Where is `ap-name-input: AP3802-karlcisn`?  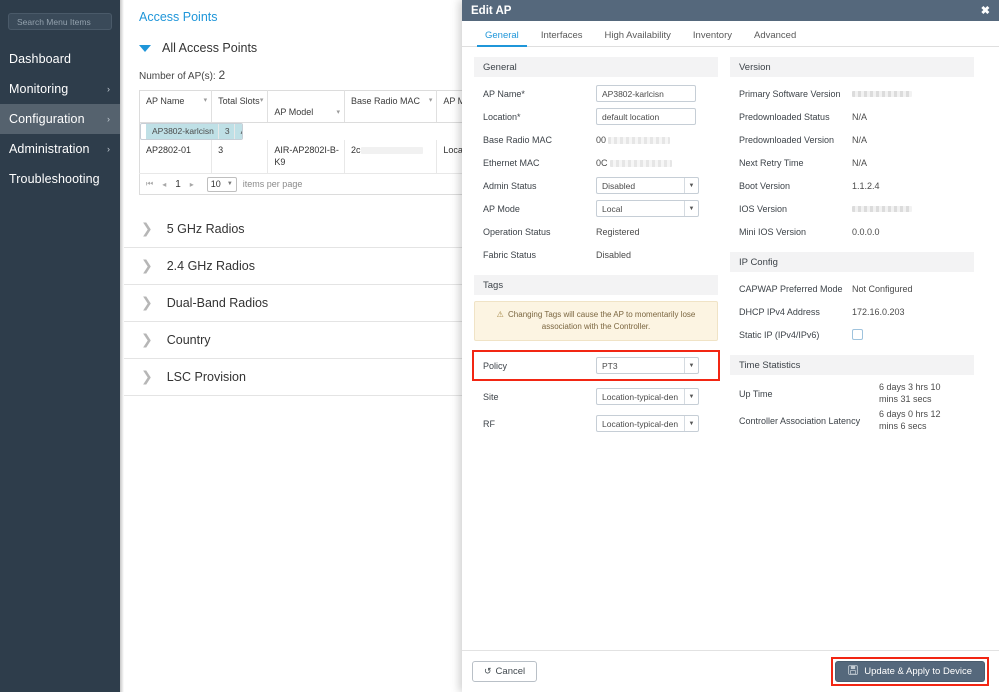 ap-name-input: AP3802-karlcisn is located at coordinates (646, 93).